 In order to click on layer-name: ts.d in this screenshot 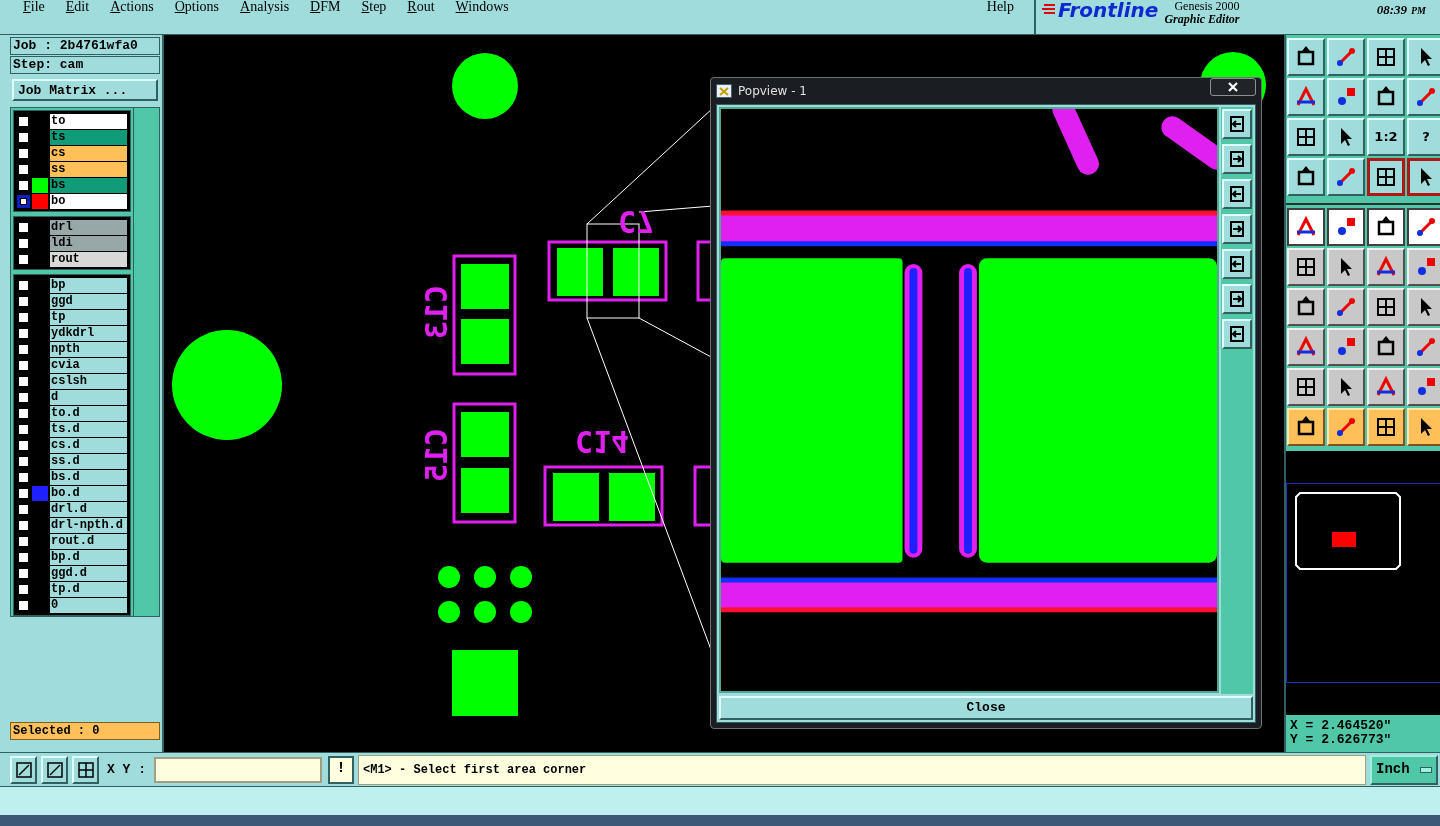, I will do `click(88, 429)`.